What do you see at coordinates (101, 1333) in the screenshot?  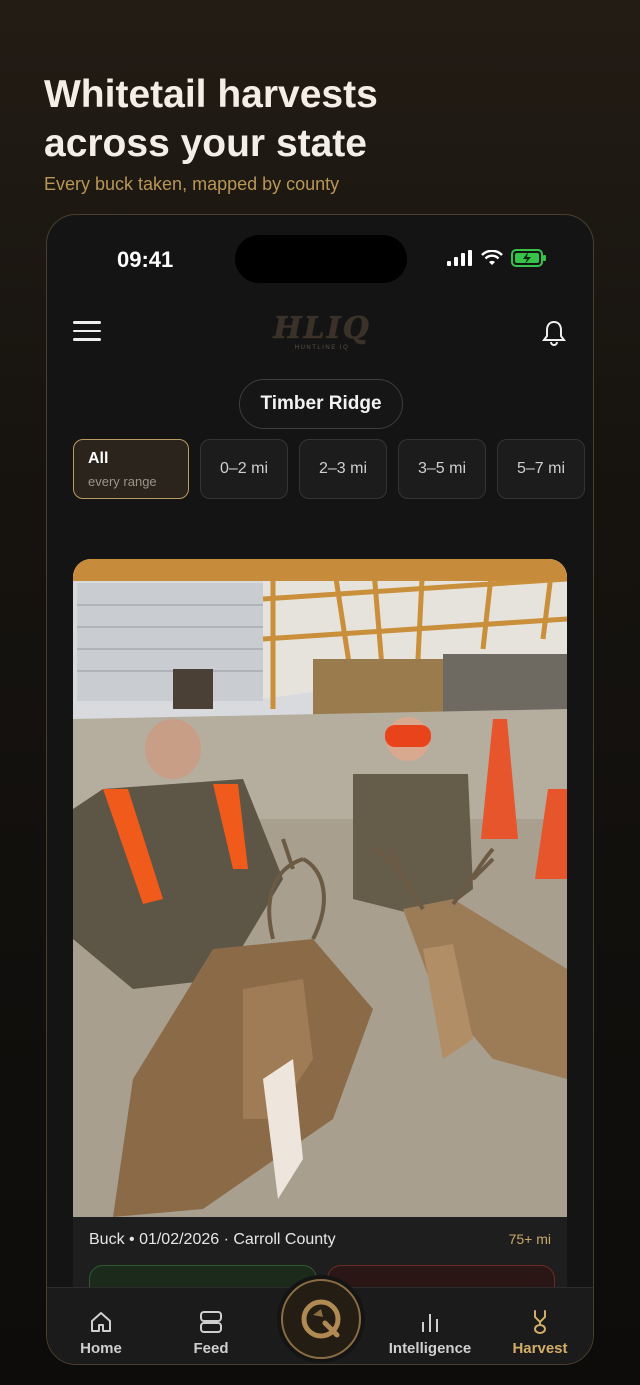 I see `tab-home: Home` at bounding box center [101, 1333].